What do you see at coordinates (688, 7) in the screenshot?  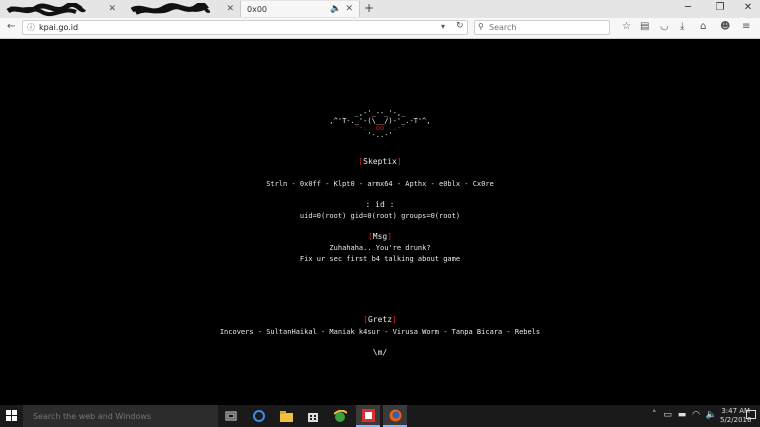 I see `minimize-icon: ─` at bounding box center [688, 7].